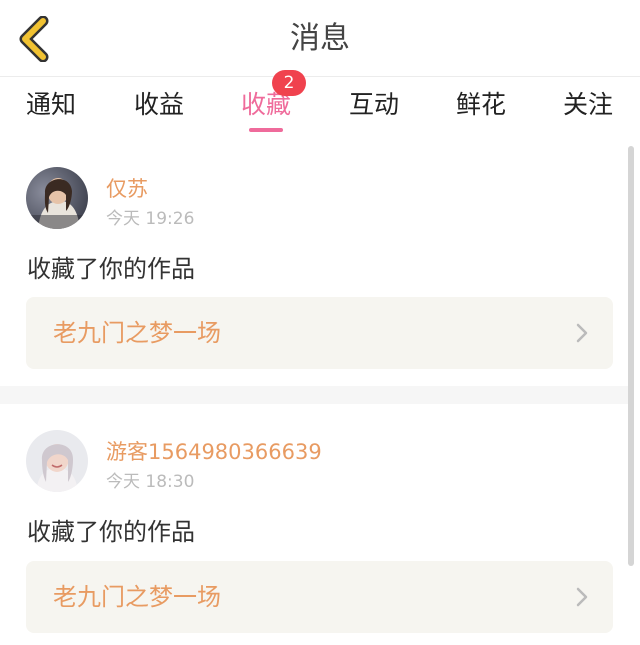  I want to click on unread-badge: 2, so click(289, 83).